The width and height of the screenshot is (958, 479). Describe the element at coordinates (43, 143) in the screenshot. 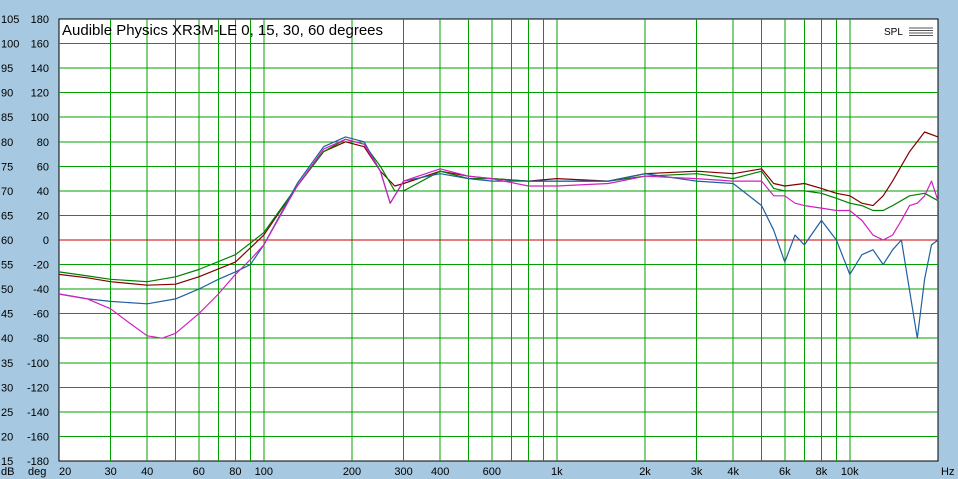

I see `y-tick-deg: 80` at that location.